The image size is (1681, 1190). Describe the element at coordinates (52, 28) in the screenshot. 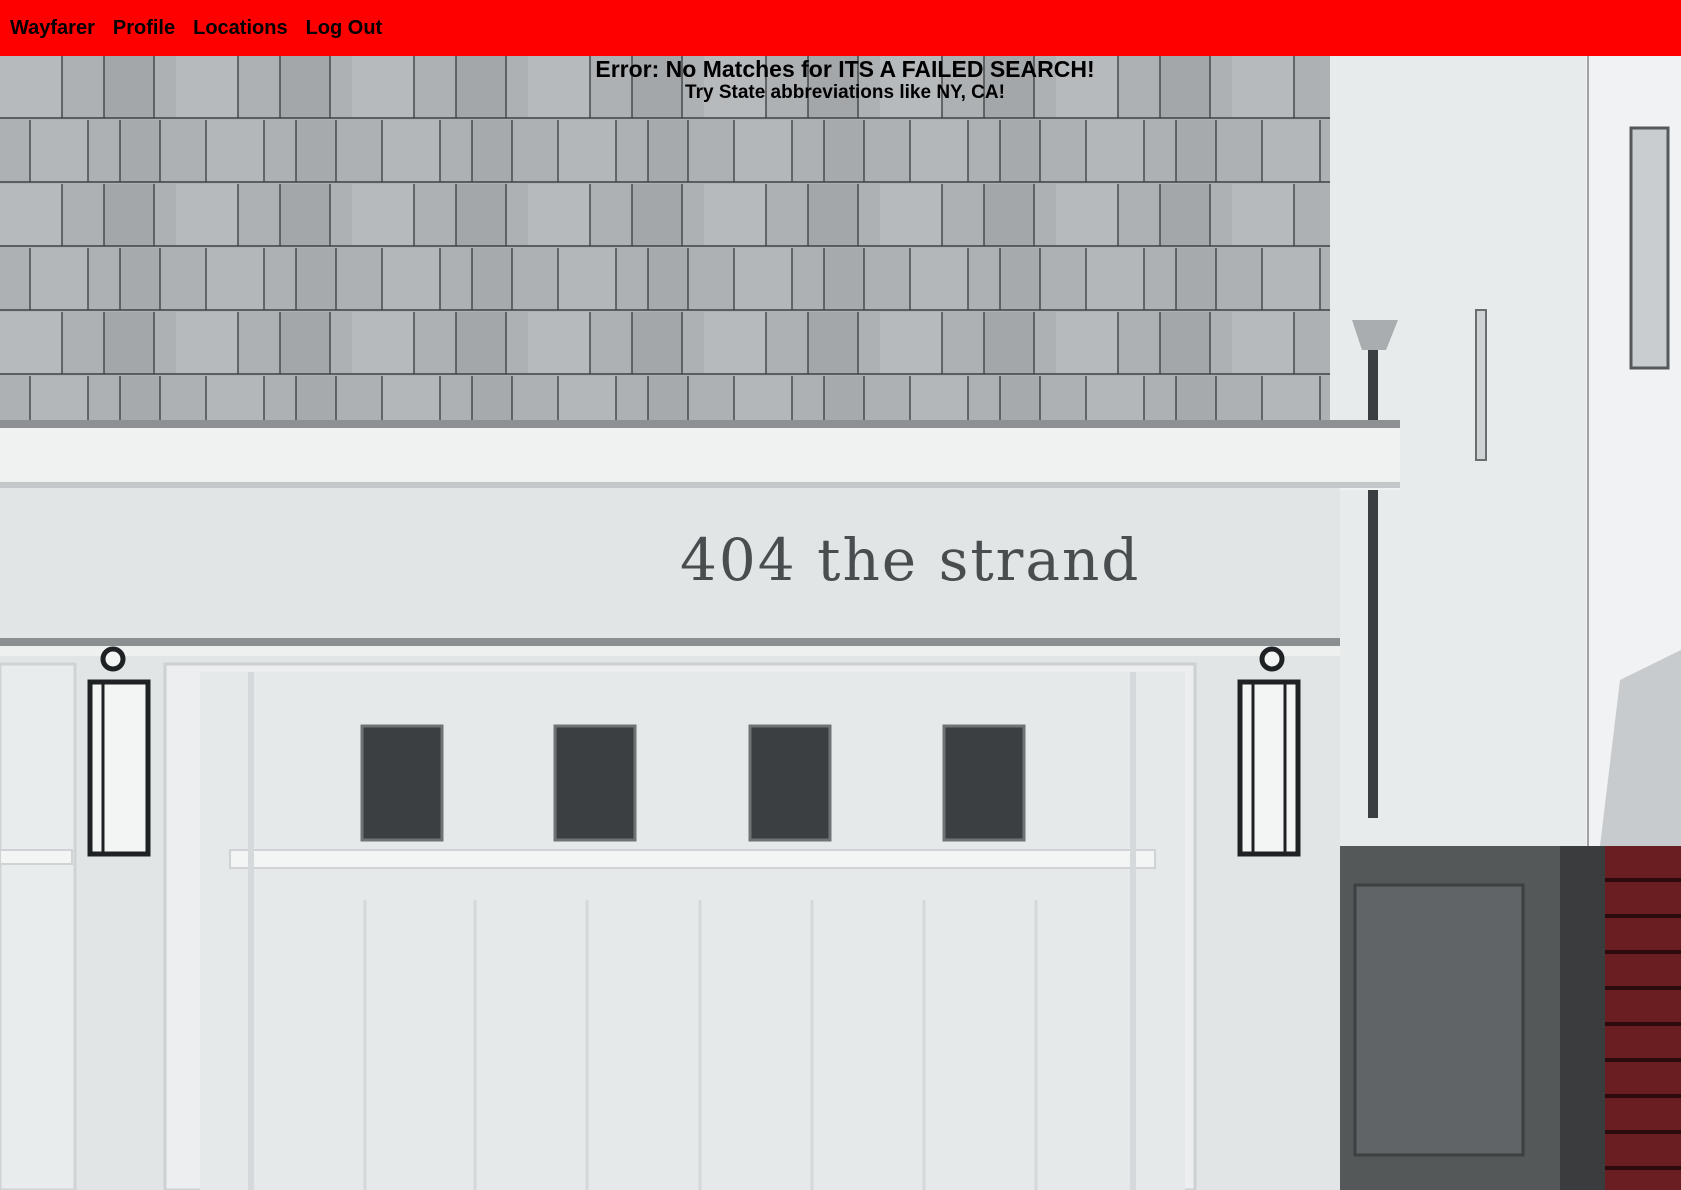

I see `nav-brand-link: Wayfarer` at that location.